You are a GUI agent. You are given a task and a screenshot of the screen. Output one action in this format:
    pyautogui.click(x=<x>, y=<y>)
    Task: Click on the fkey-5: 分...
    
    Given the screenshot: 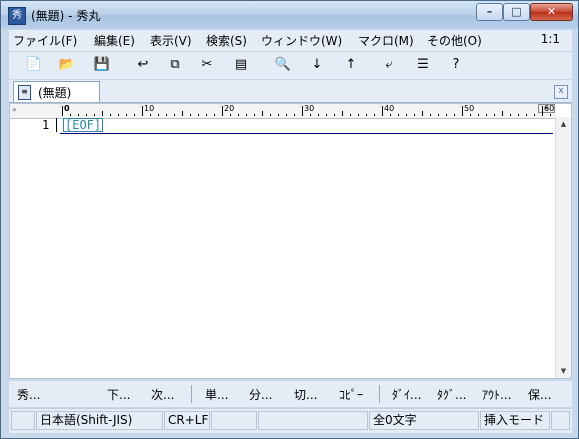 What is the action you would take?
    pyautogui.click(x=260, y=394)
    